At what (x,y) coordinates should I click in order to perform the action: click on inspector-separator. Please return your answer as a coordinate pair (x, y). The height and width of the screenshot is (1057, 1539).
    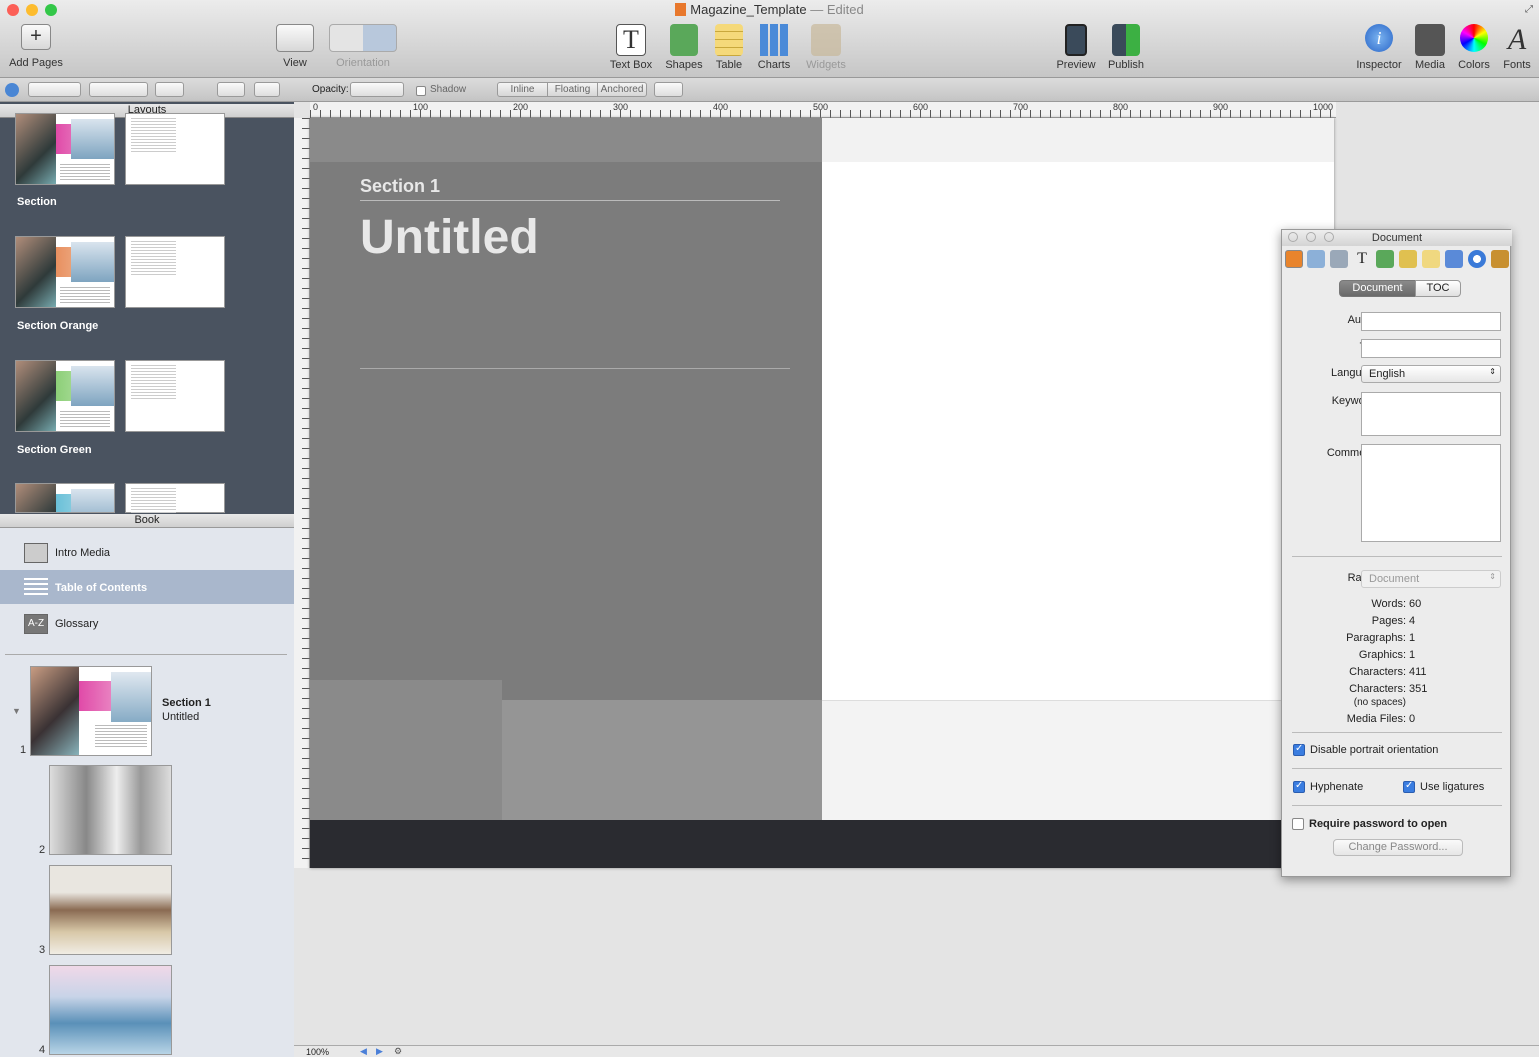
    Looking at the image, I should click on (1397, 556).